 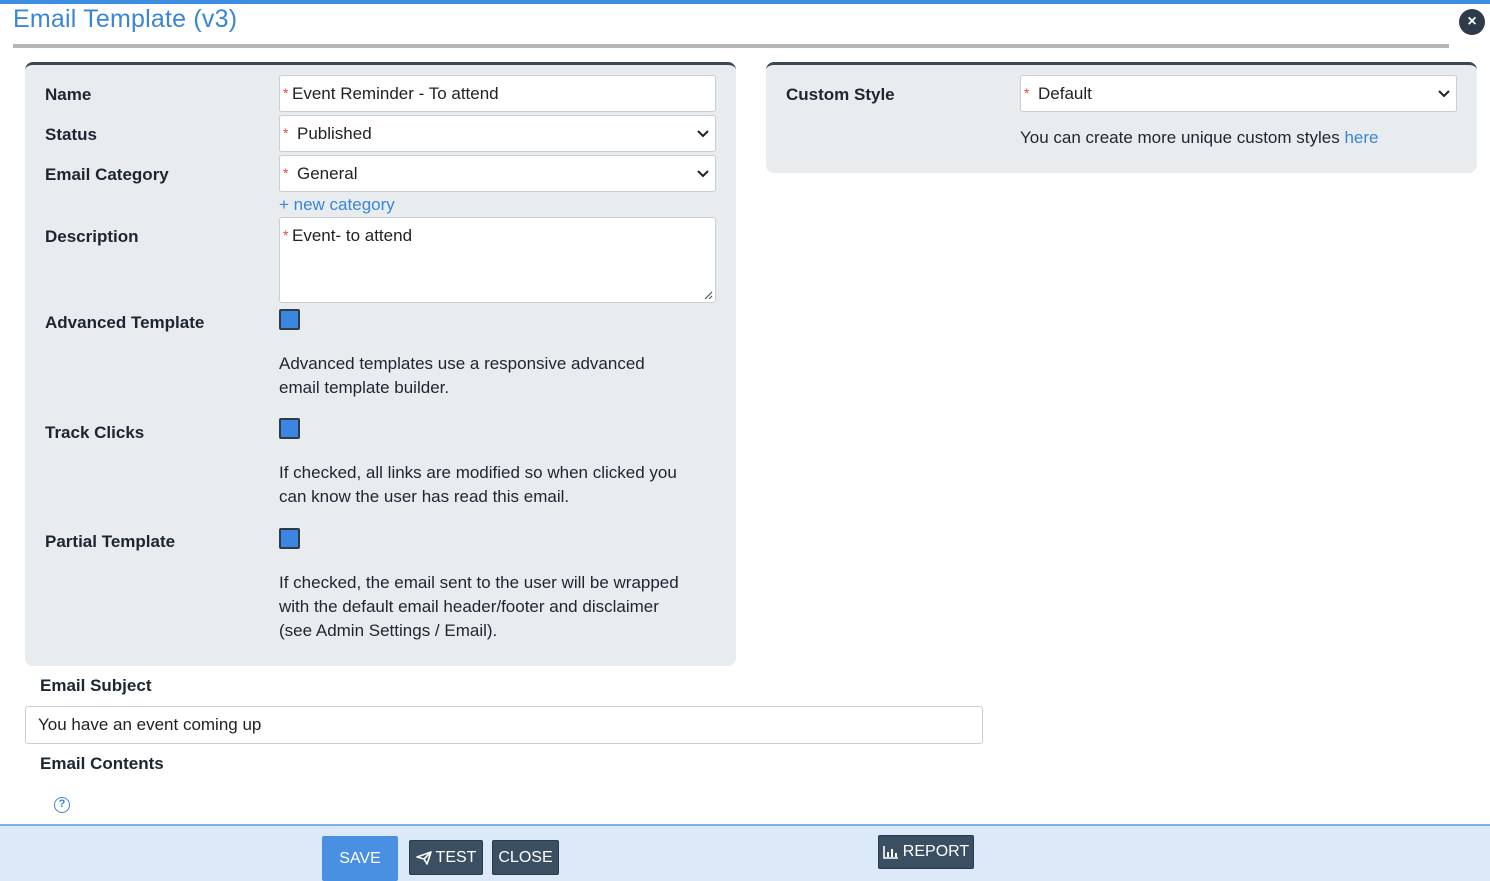 I want to click on help-line: (see Admin Settings / Email)., so click(x=388, y=630).